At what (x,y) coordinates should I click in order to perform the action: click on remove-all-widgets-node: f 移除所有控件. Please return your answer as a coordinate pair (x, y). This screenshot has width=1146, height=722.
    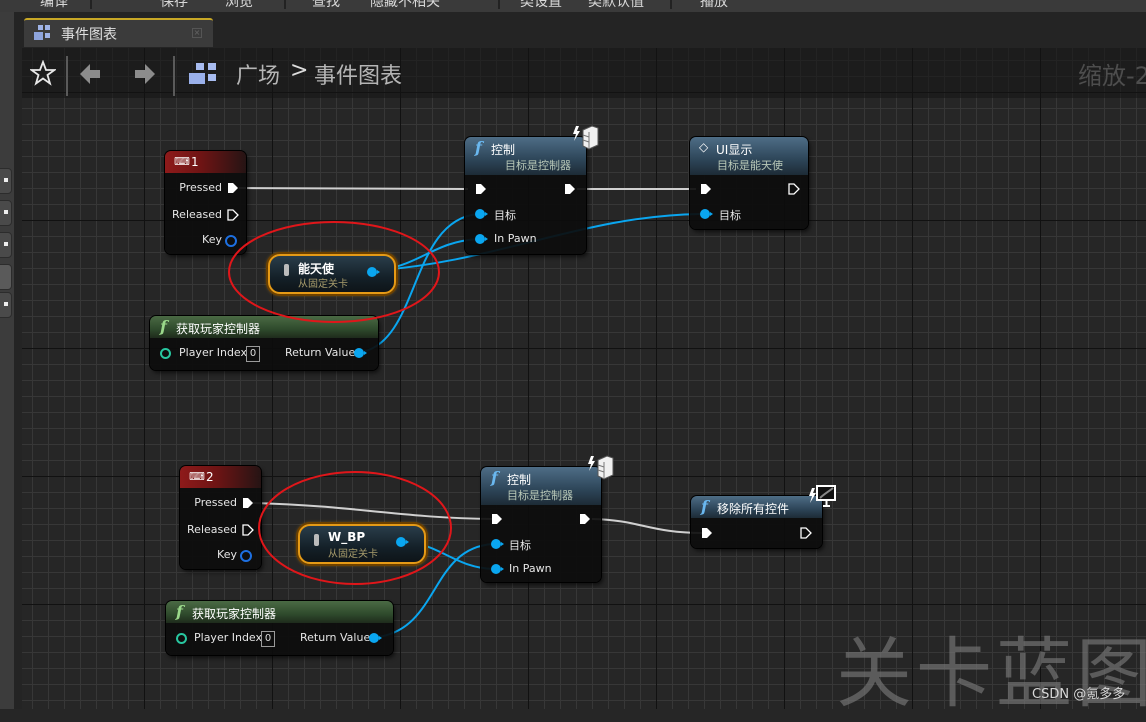
    Looking at the image, I should click on (756, 522).